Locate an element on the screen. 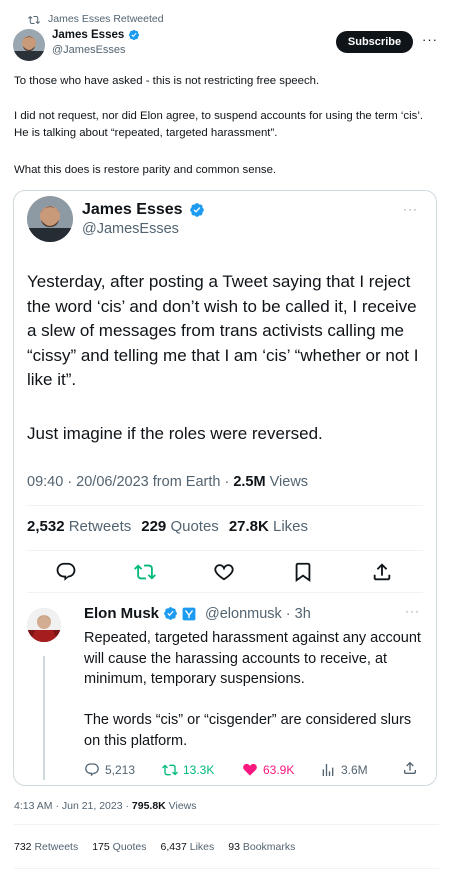 This screenshot has height=874, width=451. reply-author-name: Elon Musk is located at coordinates (122, 613).